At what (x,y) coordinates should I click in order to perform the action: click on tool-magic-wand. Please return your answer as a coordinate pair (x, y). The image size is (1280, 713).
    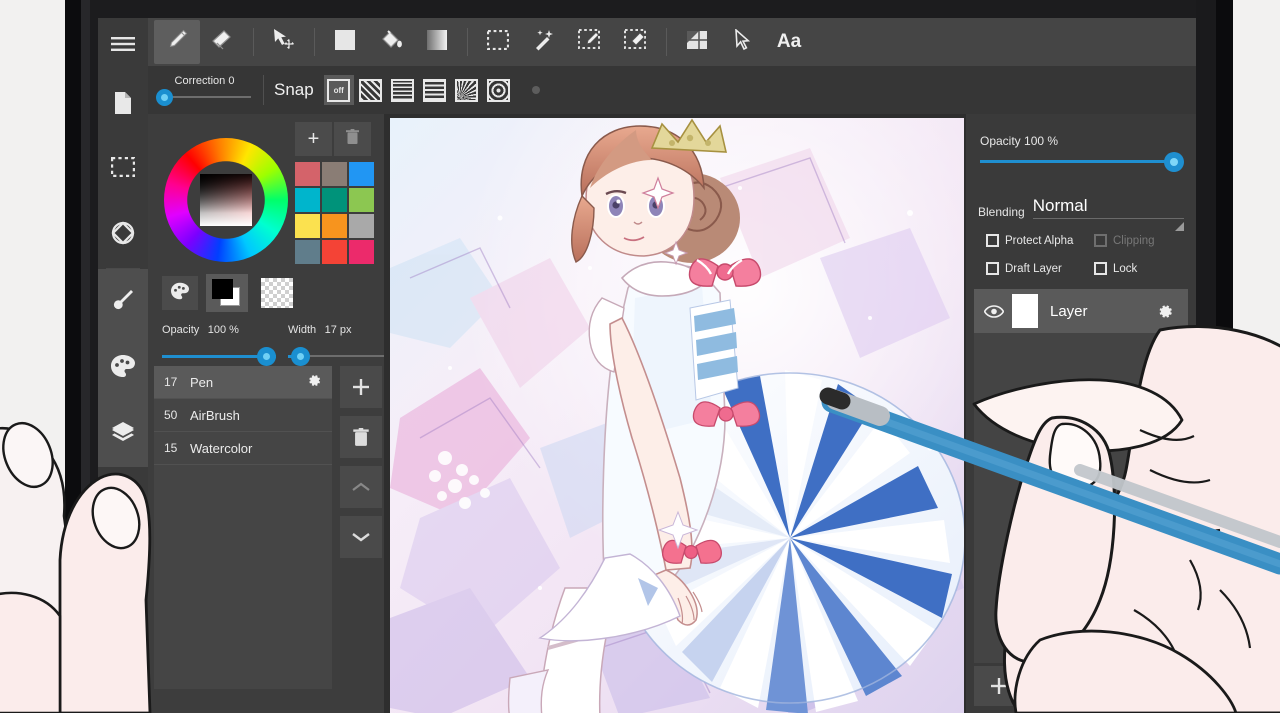
    Looking at the image, I should click on (544, 42).